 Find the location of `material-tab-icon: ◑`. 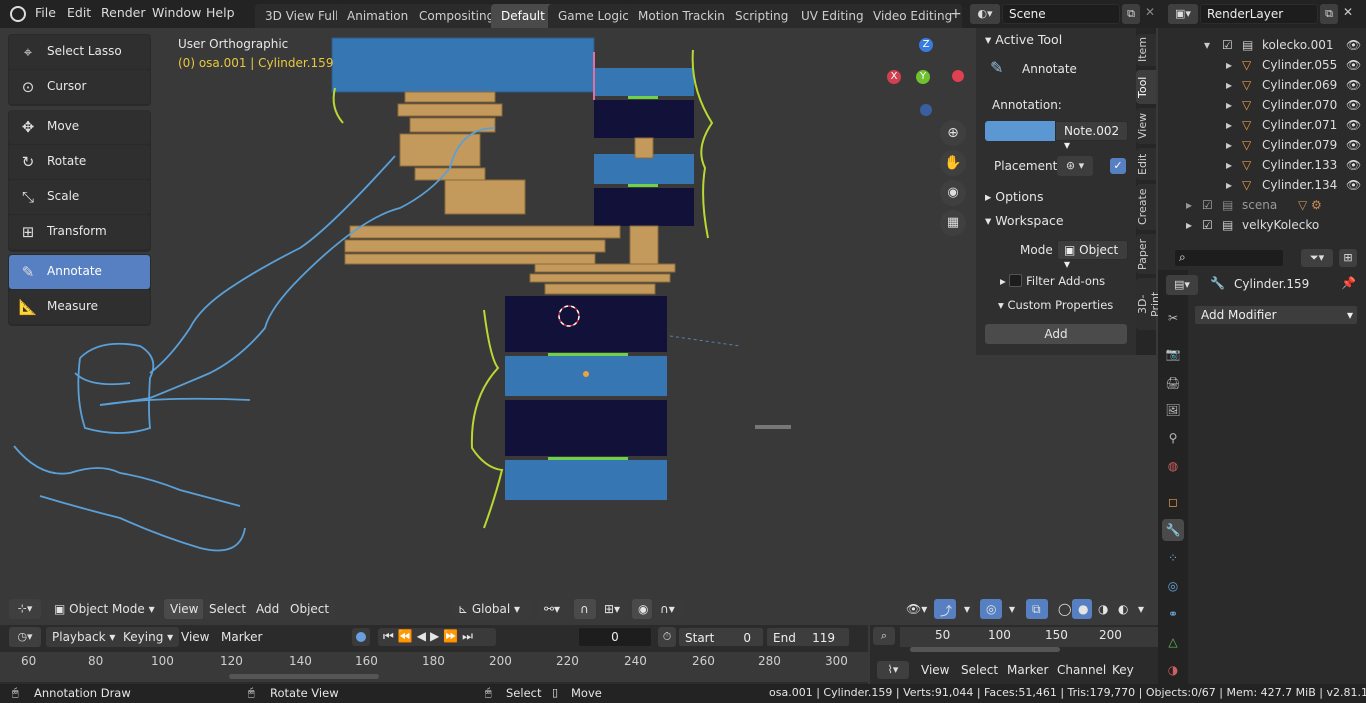

material-tab-icon: ◑ is located at coordinates (1173, 670).